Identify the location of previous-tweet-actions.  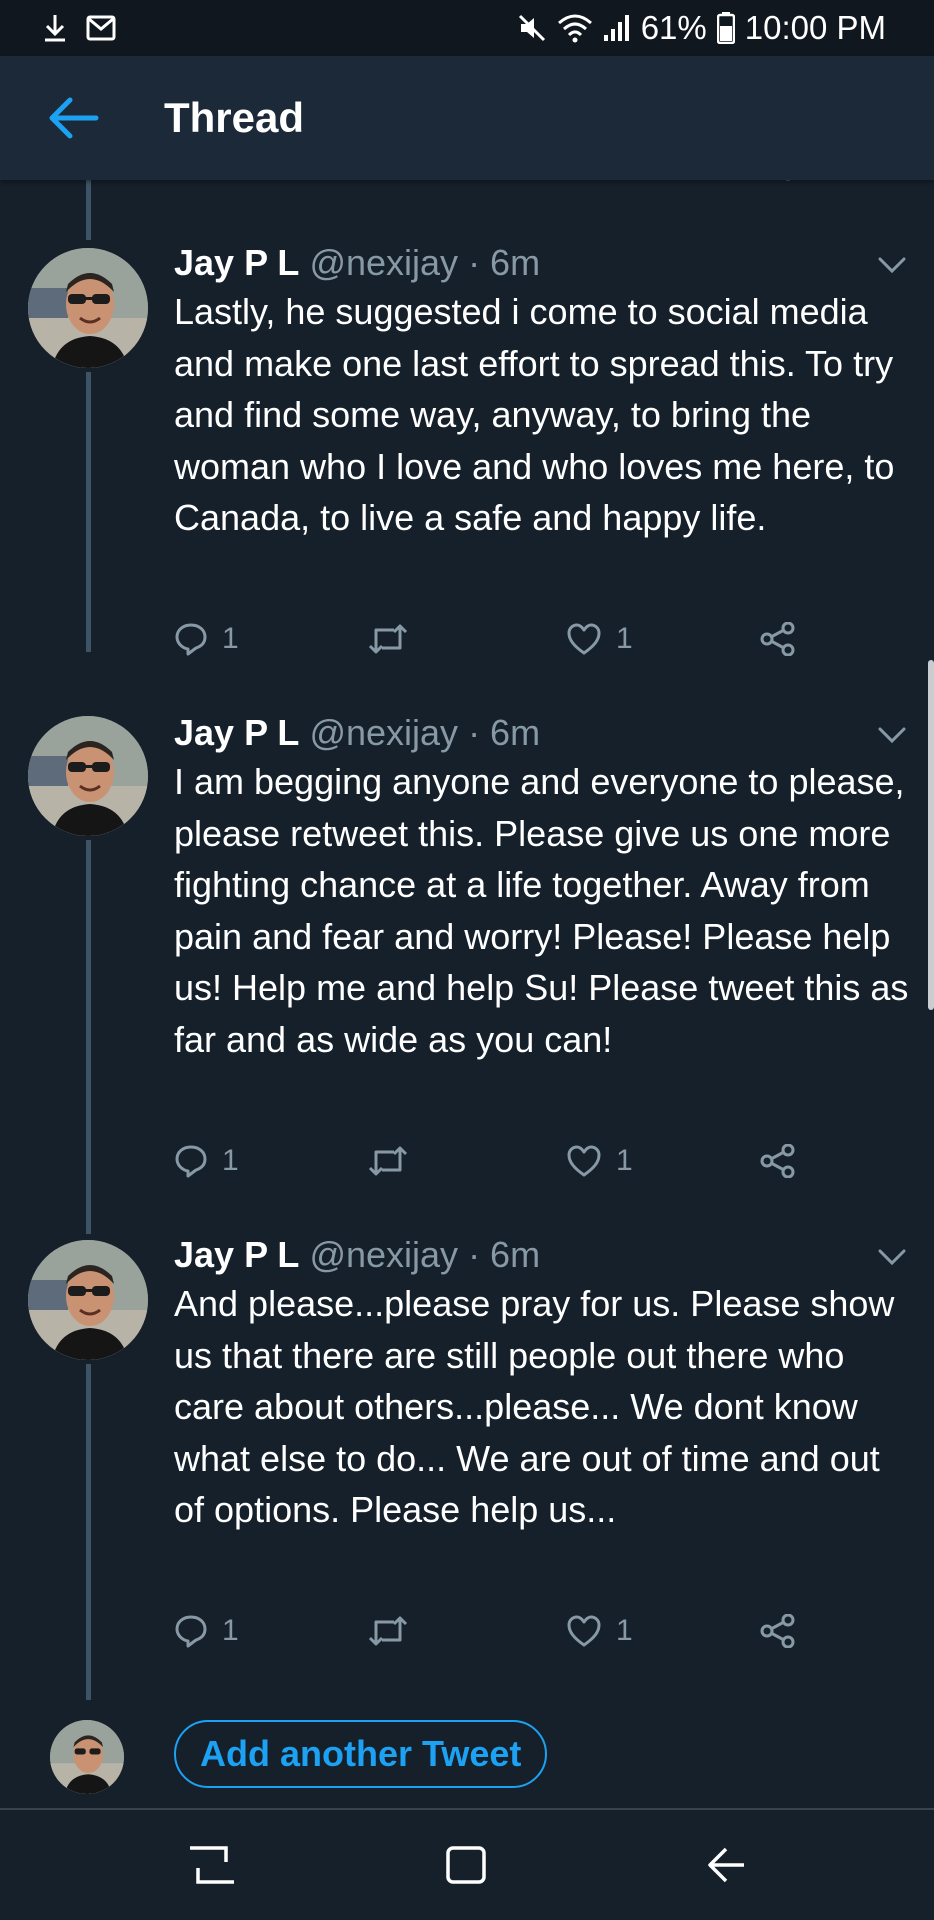
(467, 184).